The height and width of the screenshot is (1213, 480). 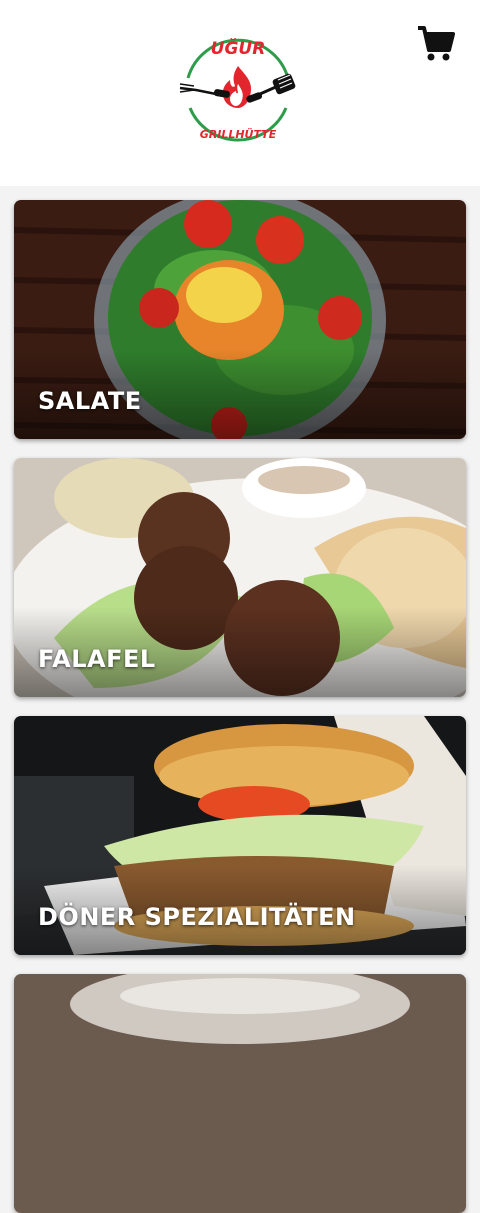 What do you see at coordinates (197, 917) in the screenshot?
I see `category-label: DÖNER SPEZIALITÄTEN` at bounding box center [197, 917].